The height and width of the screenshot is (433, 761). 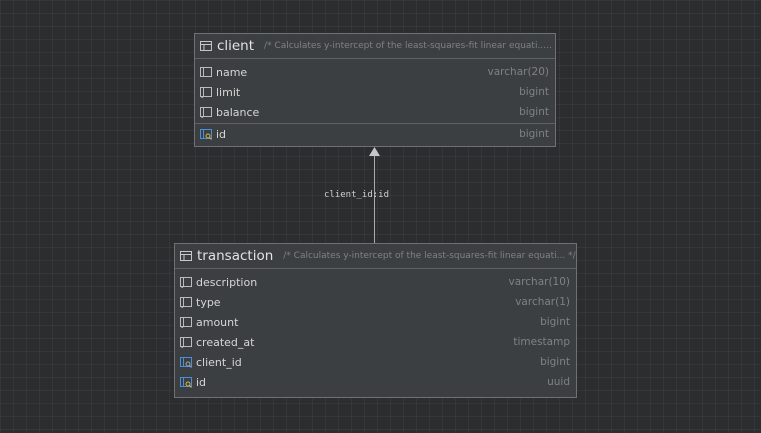 I want to click on relation-arrowhead-icon, so click(x=374, y=151).